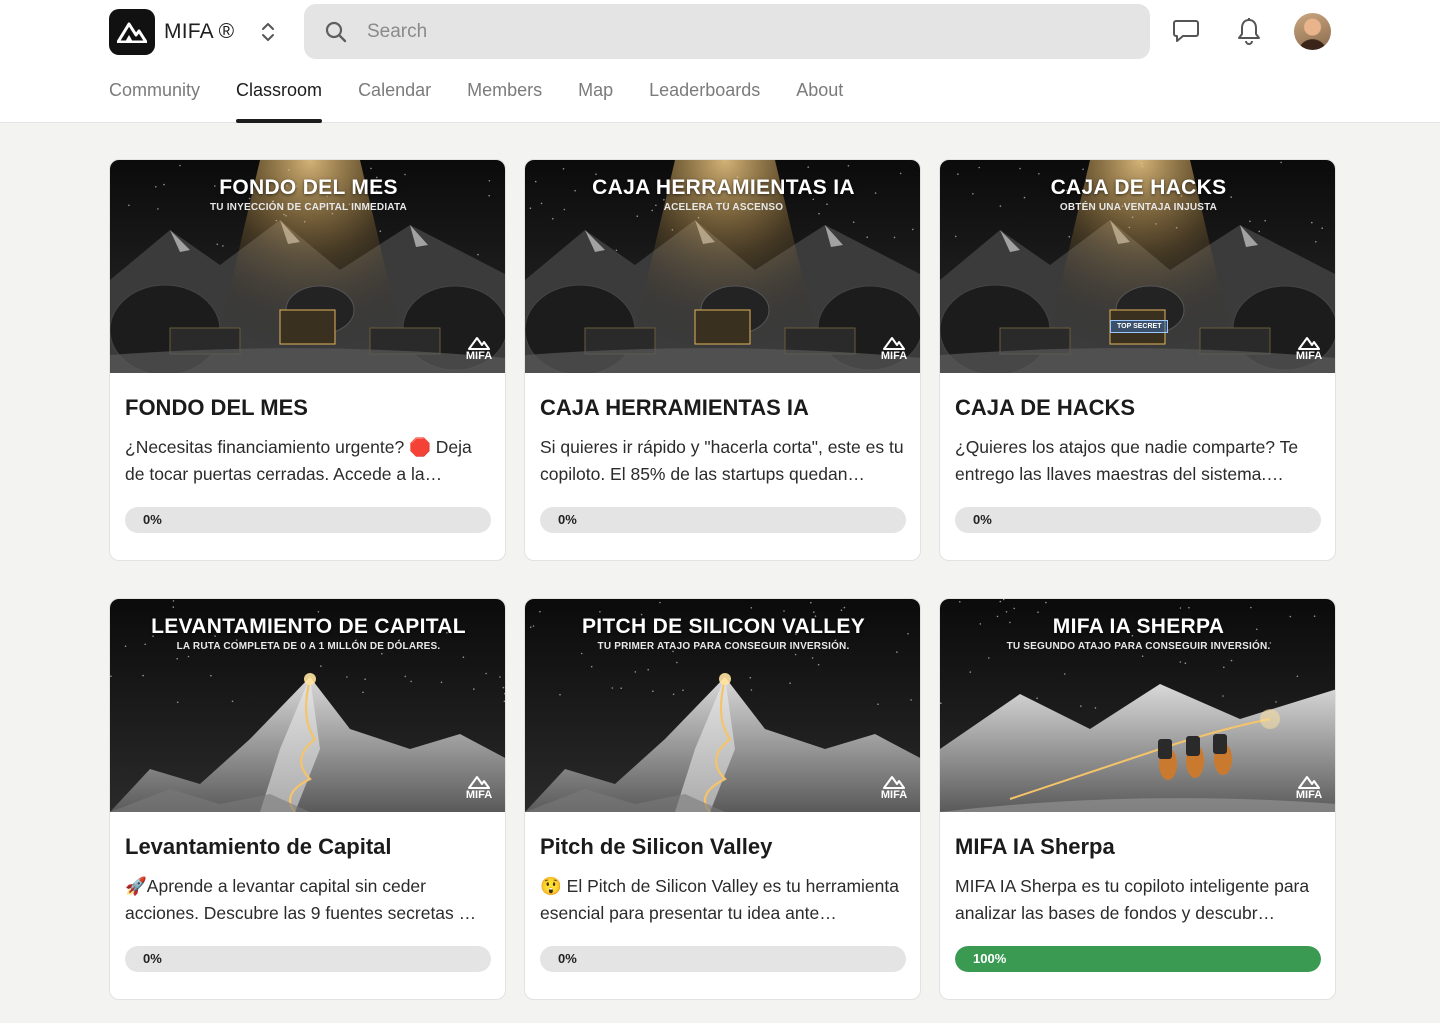  Describe the element at coordinates (279, 100) in the screenshot. I see `tab-classroom: Classroom` at that location.